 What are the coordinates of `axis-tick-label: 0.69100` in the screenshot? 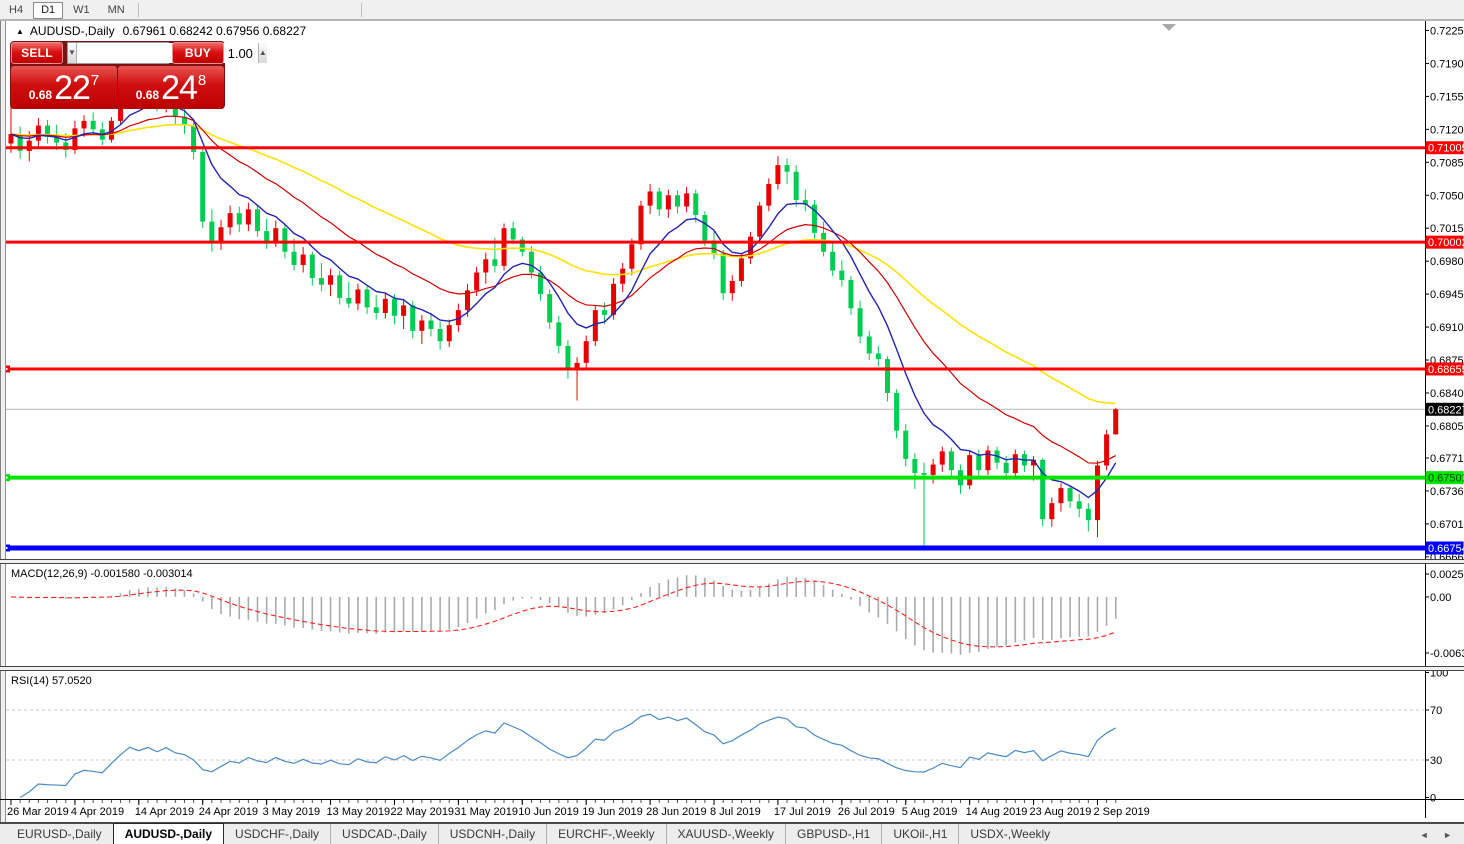 It's located at (1447, 328).